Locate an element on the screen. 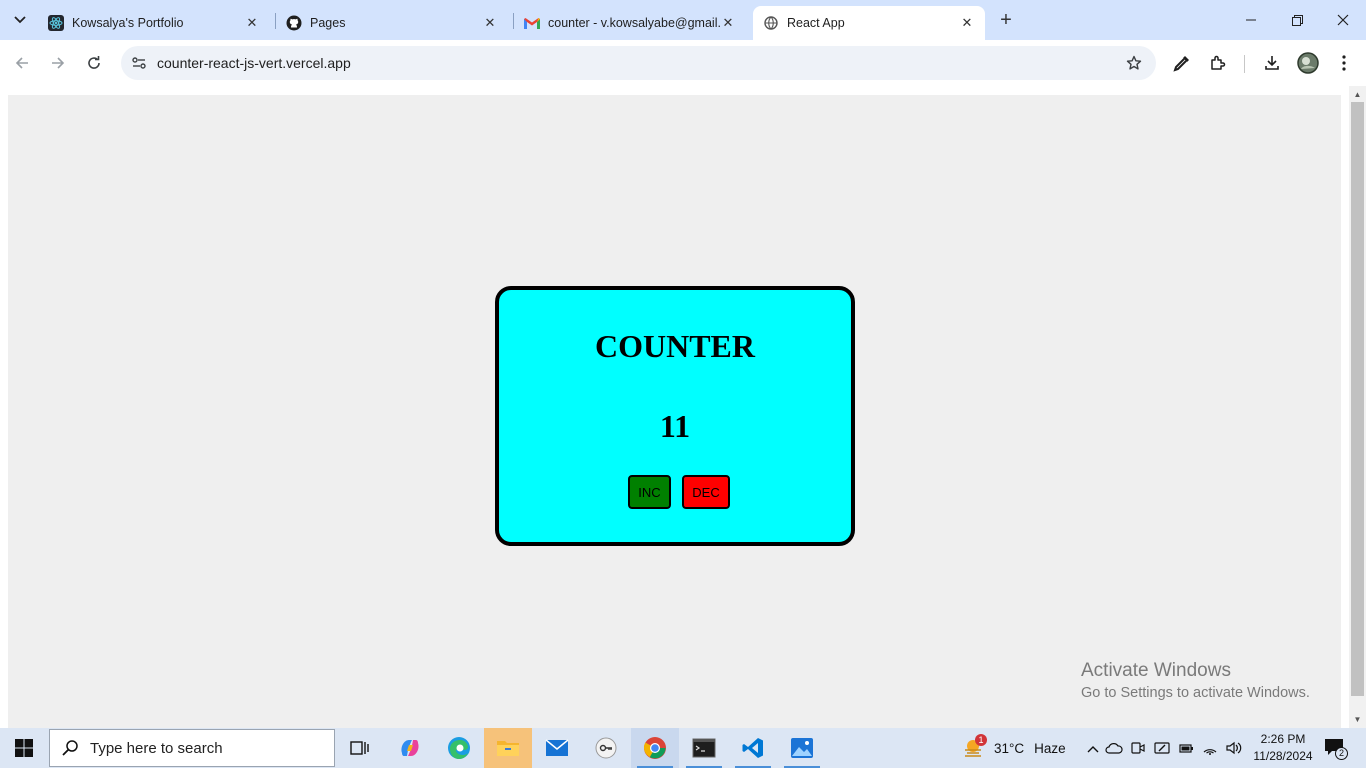 Image resolution: width=1366 pixels, height=768 pixels. vscode-button is located at coordinates (753, 748).